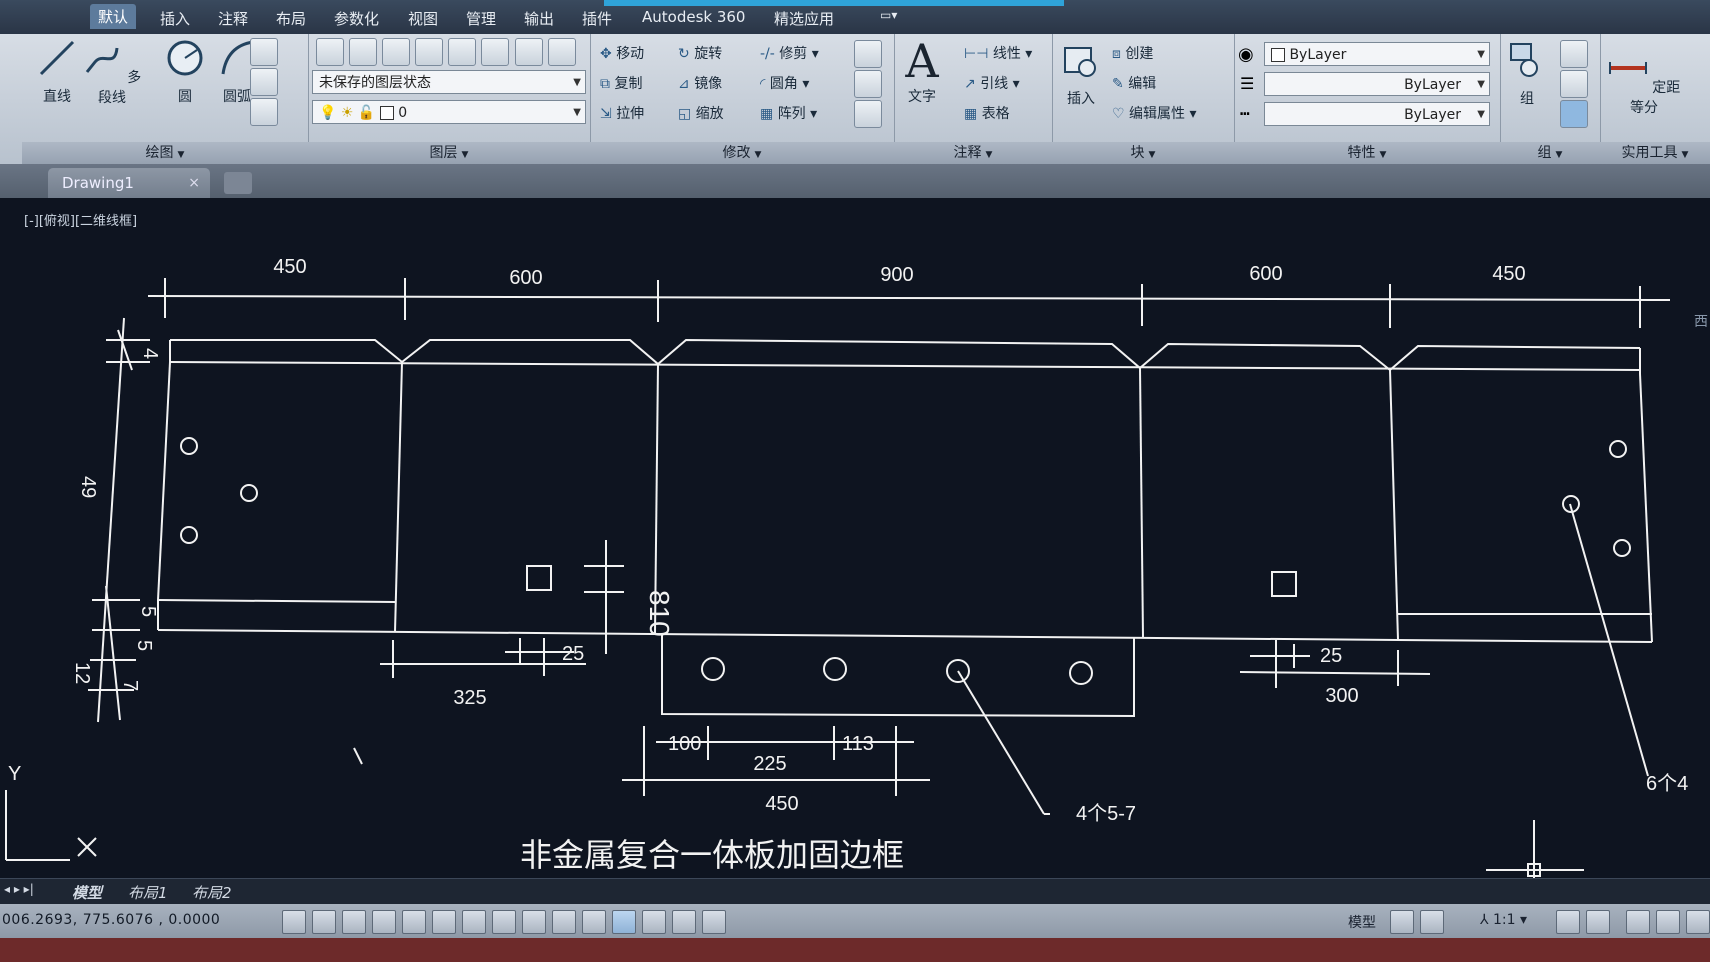 The width and height of the screenshot is (1710, 962). I want to click on tab-layout1: 布局1, so click(148, 892).